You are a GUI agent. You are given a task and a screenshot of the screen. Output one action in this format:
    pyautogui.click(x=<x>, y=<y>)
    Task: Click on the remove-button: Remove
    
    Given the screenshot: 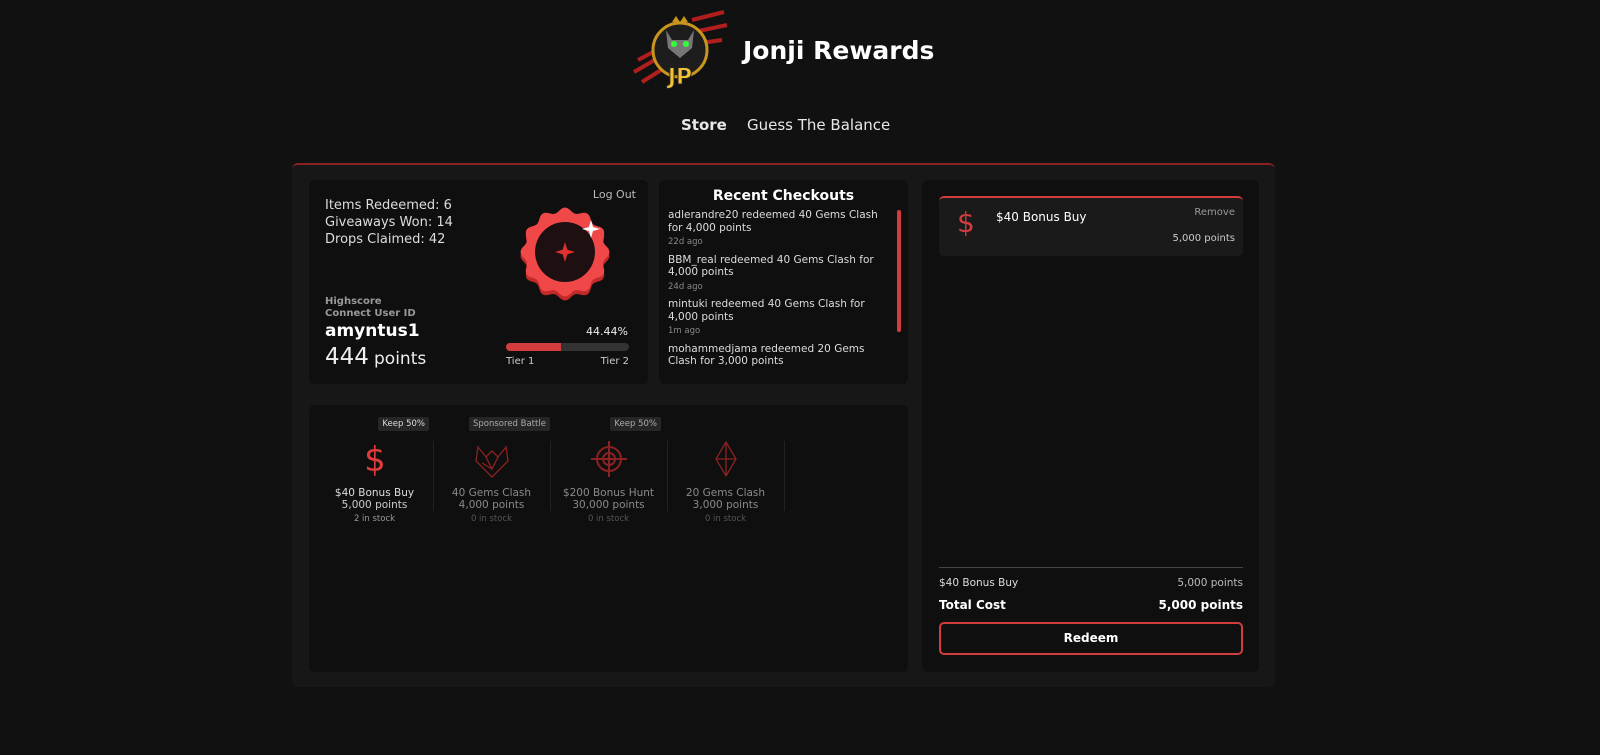 What is the action you would take?
    pyautogui.click(x=1214, y=212)
    